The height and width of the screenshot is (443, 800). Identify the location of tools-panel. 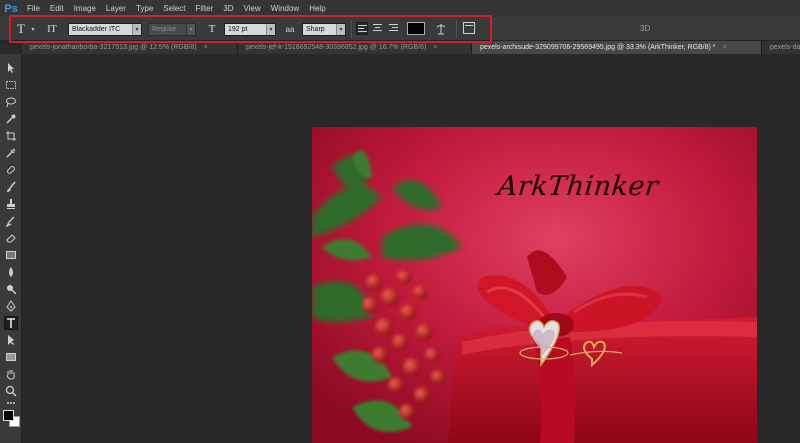
(11, 248).